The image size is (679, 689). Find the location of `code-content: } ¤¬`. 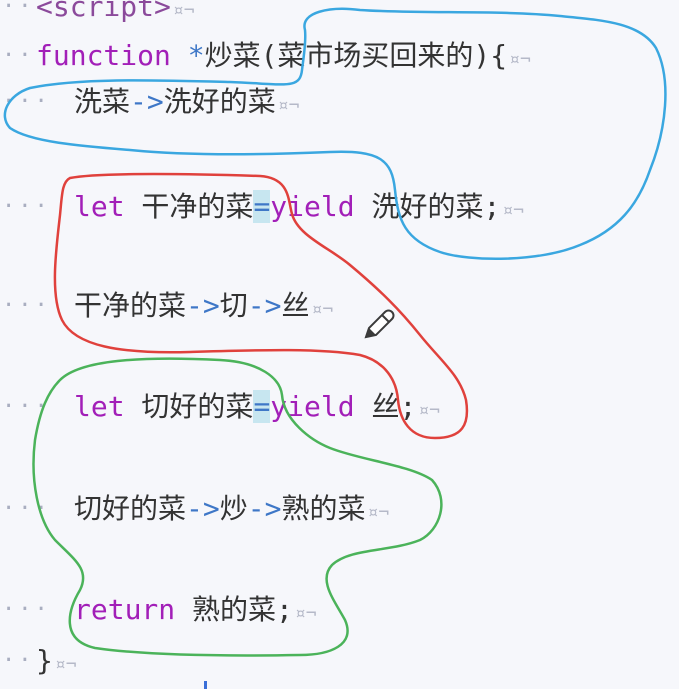

code-content: } ¤¬ is located at coordinates (56, 663).